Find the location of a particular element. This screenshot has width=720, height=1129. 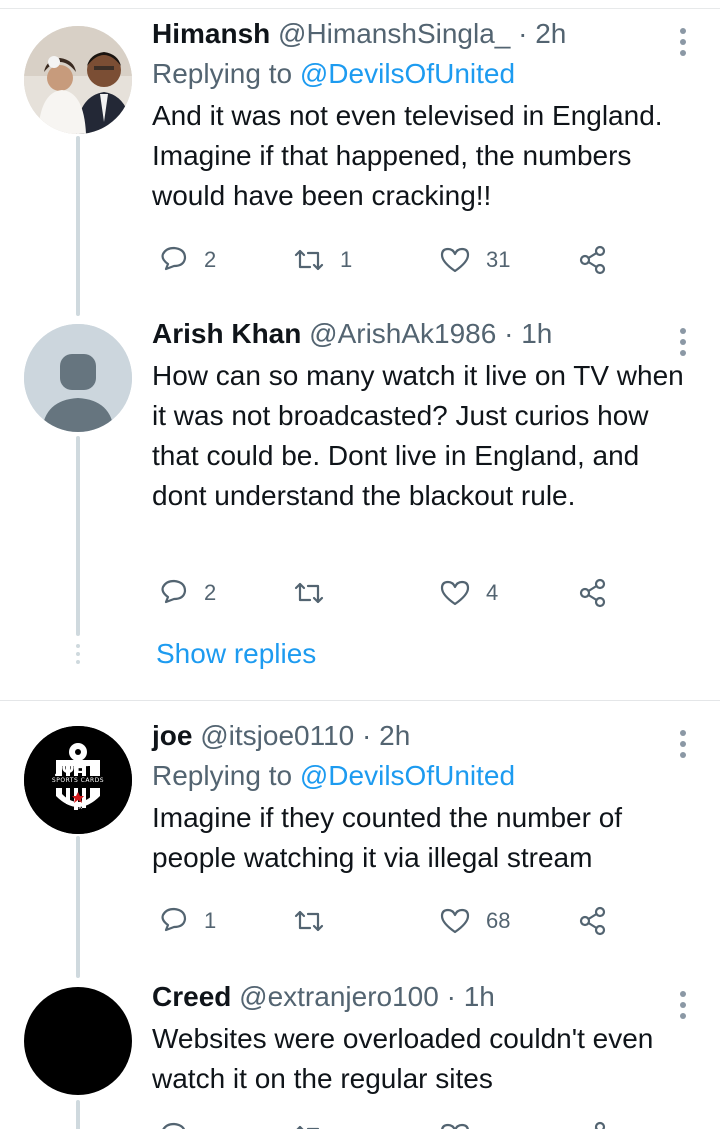

avatar: JOE'S SPORTS CARDS UK is located at coordinates (78, 780).